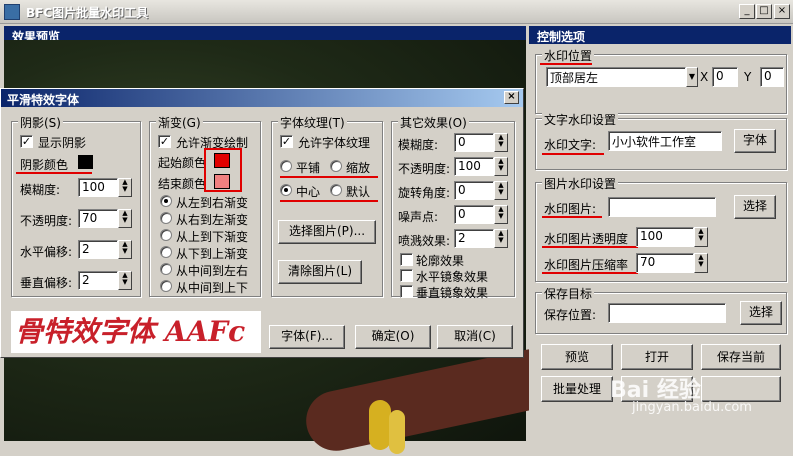  What do you see at coordinates (98, 280) in the screenshot?
I see `shadow-voffset-input: 2` at bounding box center [98, 280].